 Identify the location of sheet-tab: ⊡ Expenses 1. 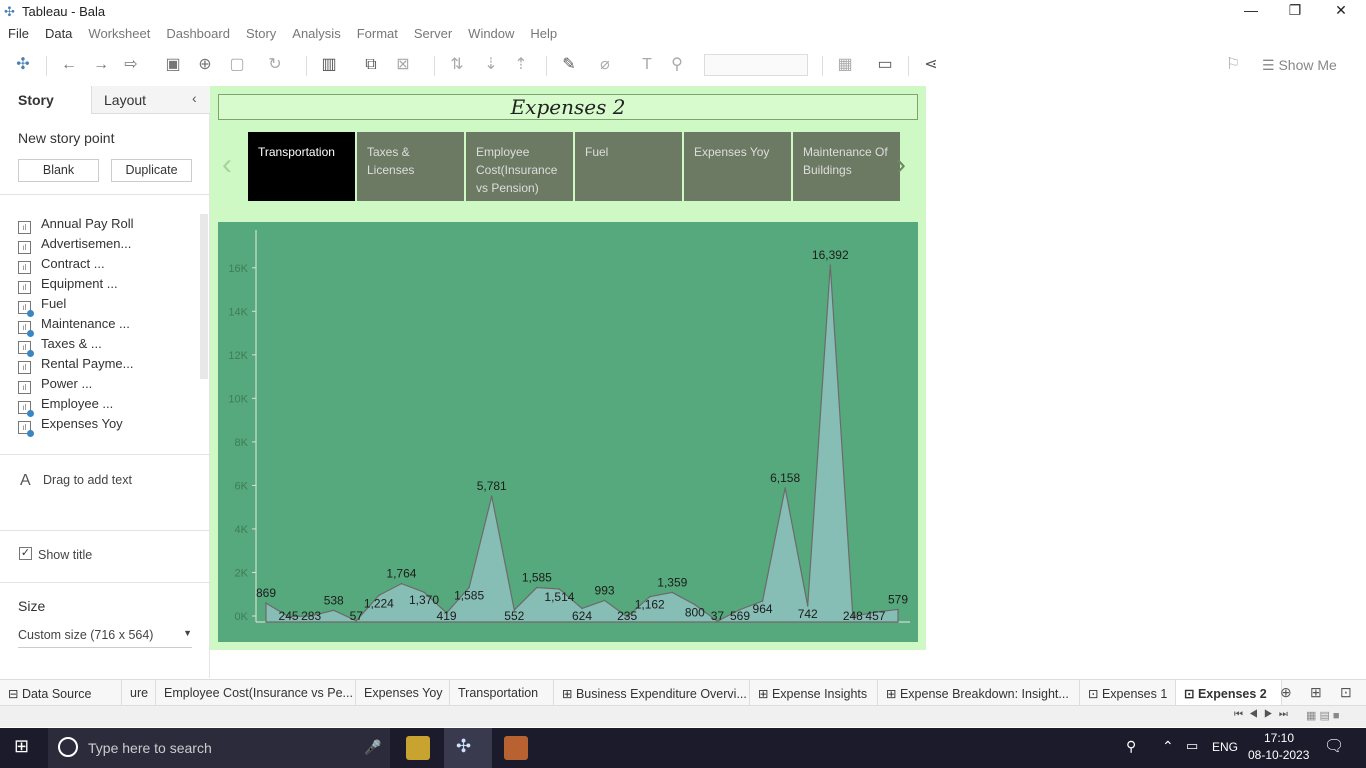
(1128, 693).